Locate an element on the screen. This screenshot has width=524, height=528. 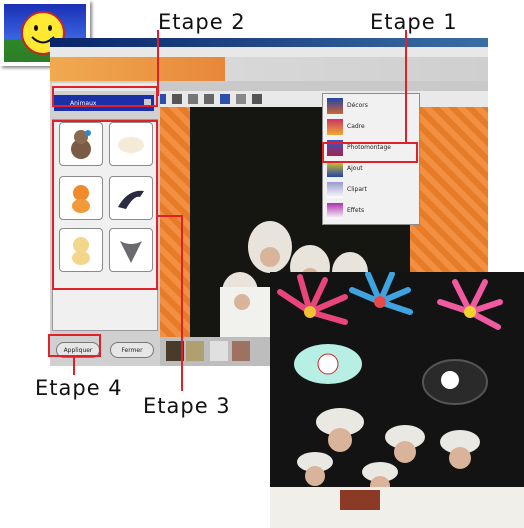
step-3-label: Etape 3 is located at coordinates (187, 406).